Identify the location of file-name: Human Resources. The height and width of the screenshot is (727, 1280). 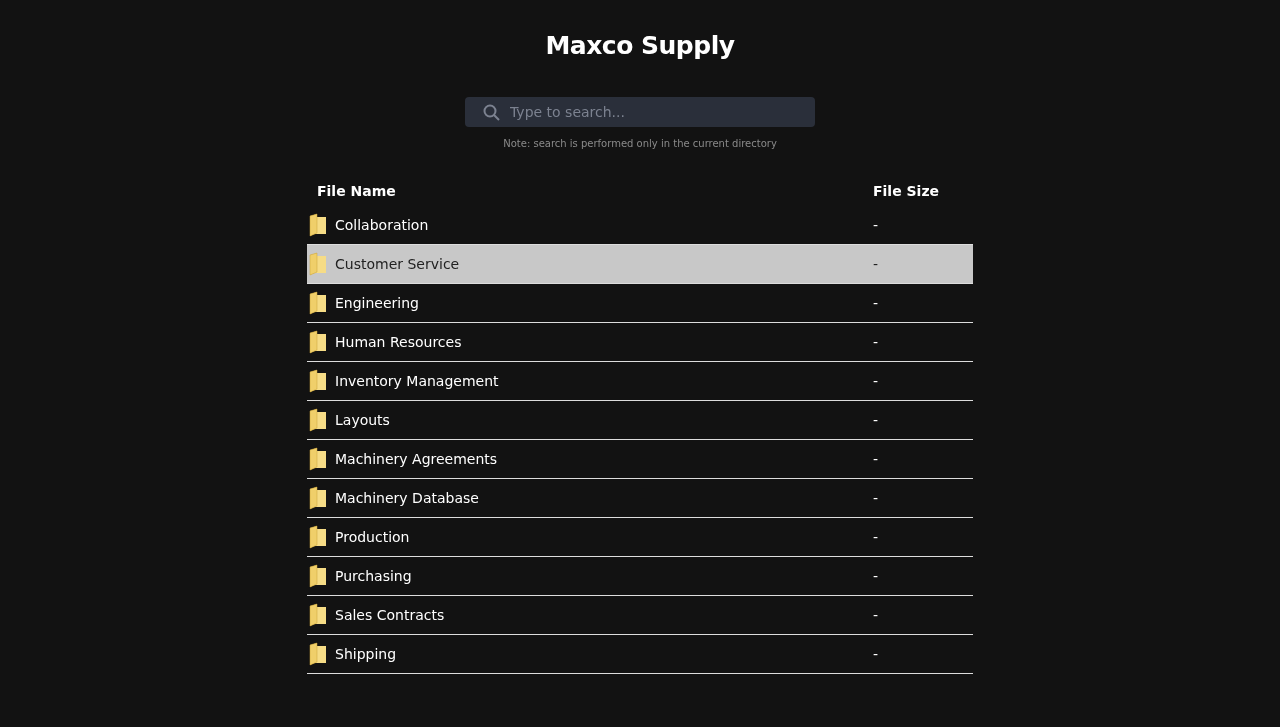
(398, 342).